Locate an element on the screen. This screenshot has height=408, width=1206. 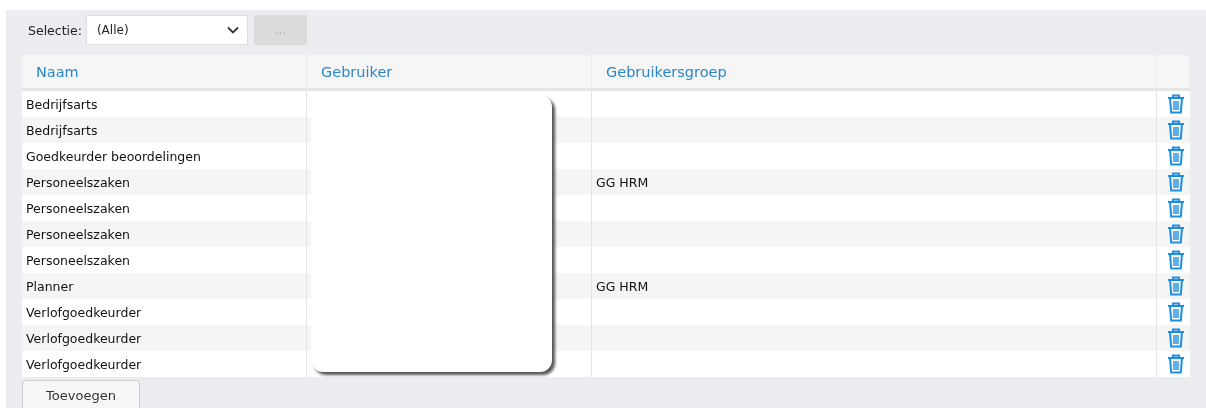
add-button: Toevoegen is located at coordinates (81, 394).